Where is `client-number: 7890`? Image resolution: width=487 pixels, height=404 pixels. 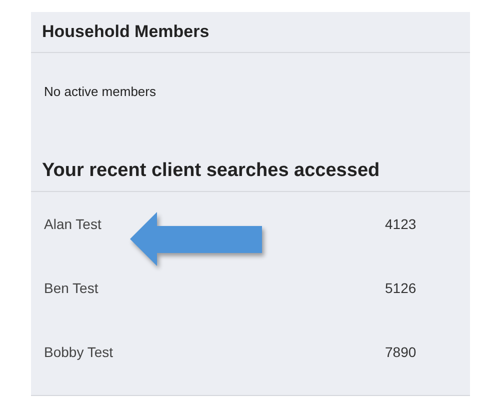
client-number: 7890 is located at coordinates (400, 352).